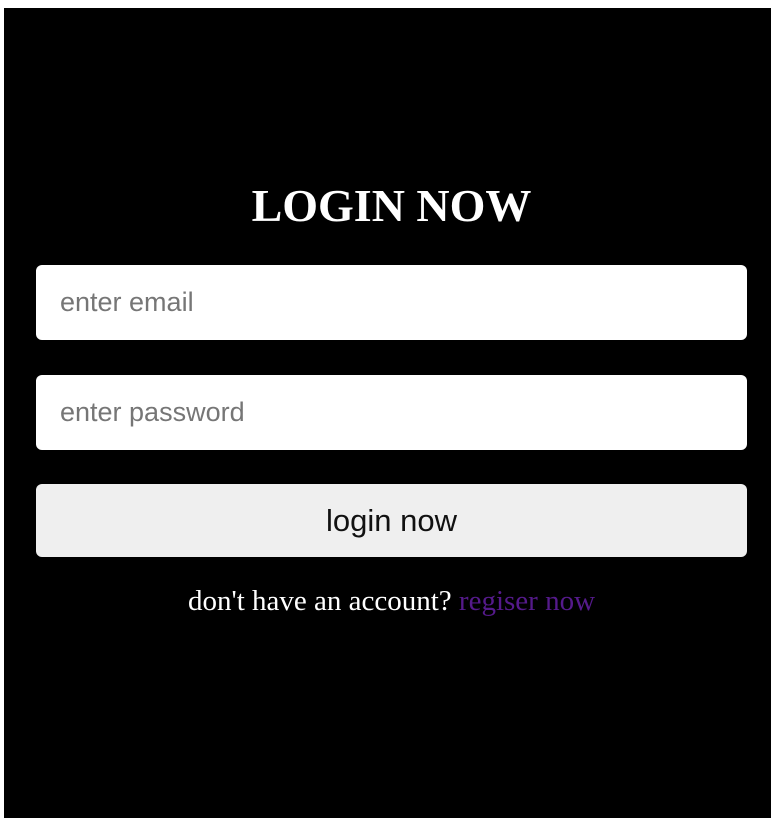 This screenshot has height=818, width=771. What do you see at coordinates (391, 205) in the screenshot?
I see `page-title: LOGIN NOW` at bounding box center [391, 205].